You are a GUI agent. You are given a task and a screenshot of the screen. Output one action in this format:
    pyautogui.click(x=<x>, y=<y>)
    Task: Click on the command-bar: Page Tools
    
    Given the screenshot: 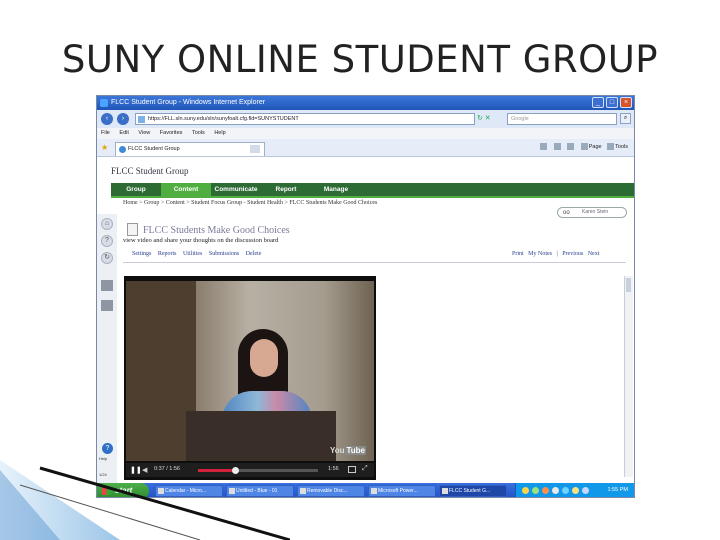 What is the action you would take?
    pyautogui.click(x=582, y=146)
    